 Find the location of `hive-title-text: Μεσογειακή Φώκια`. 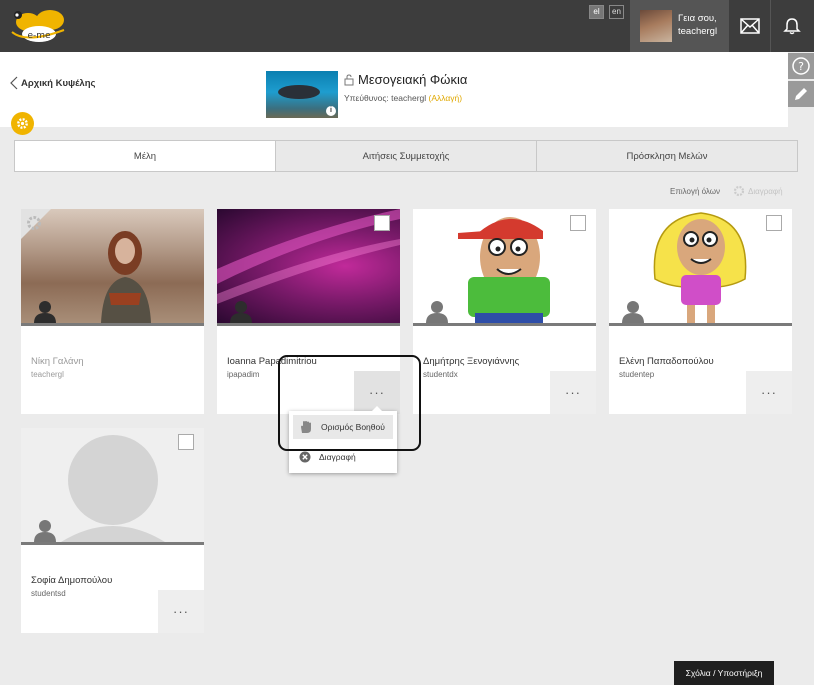

hive-title-text: Μεσογειακή Φώκια is located at coordinates (413, 79).